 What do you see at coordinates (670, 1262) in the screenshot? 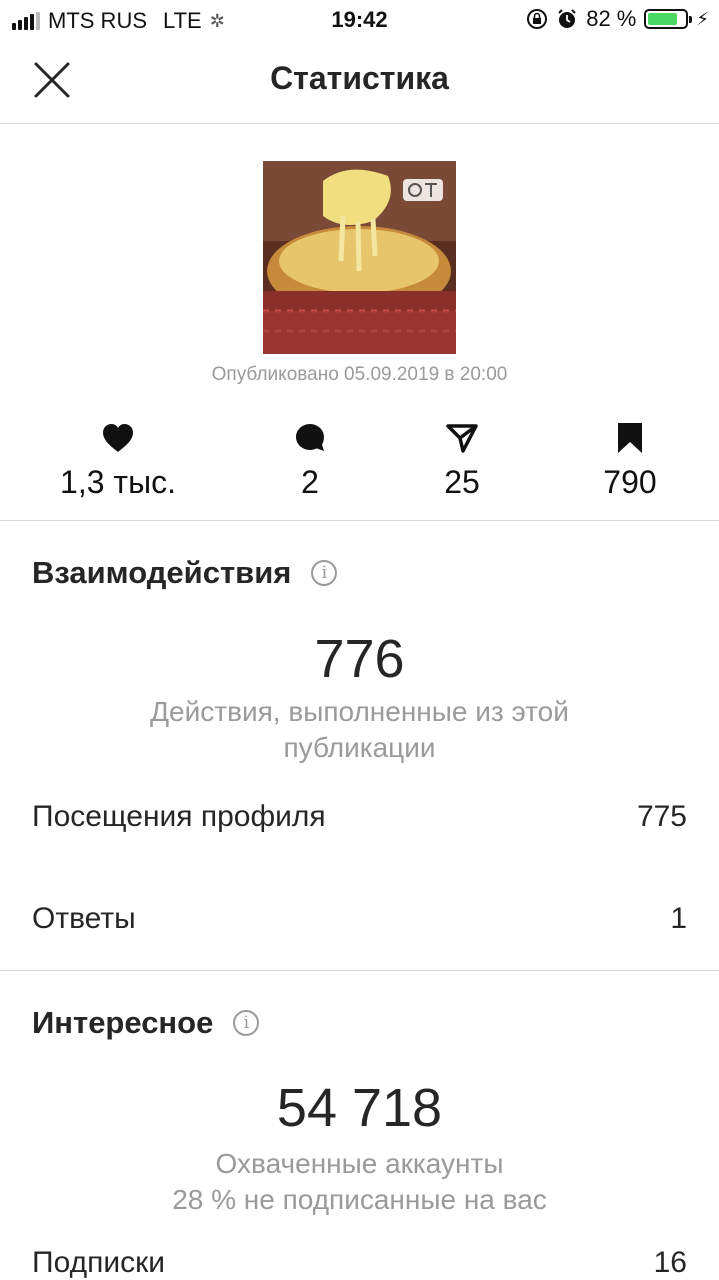
I see `row-value: 16` at bounding box center [670, 1262].